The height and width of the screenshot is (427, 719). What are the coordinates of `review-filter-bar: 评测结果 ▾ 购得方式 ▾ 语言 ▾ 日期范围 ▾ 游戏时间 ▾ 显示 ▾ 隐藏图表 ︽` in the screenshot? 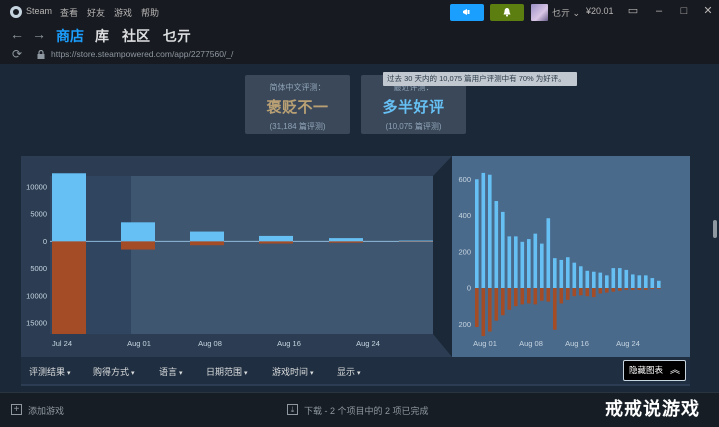 It's located at (355, 370).